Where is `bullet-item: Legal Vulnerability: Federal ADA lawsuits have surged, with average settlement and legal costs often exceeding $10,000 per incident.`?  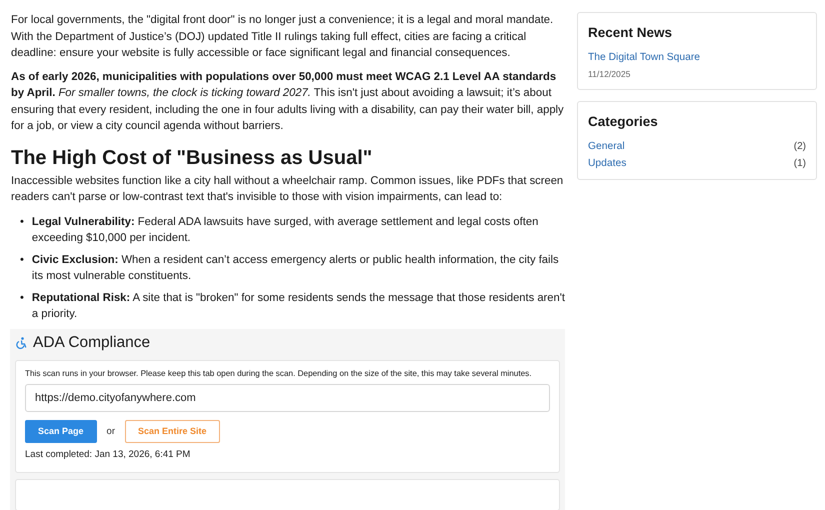 bullet-item: Legal Vulnerability: Federal ADA lawsuits have surged, with average settlement and legal costs often exceeding $10,000 per incident. is located at coordinates (286, 230).